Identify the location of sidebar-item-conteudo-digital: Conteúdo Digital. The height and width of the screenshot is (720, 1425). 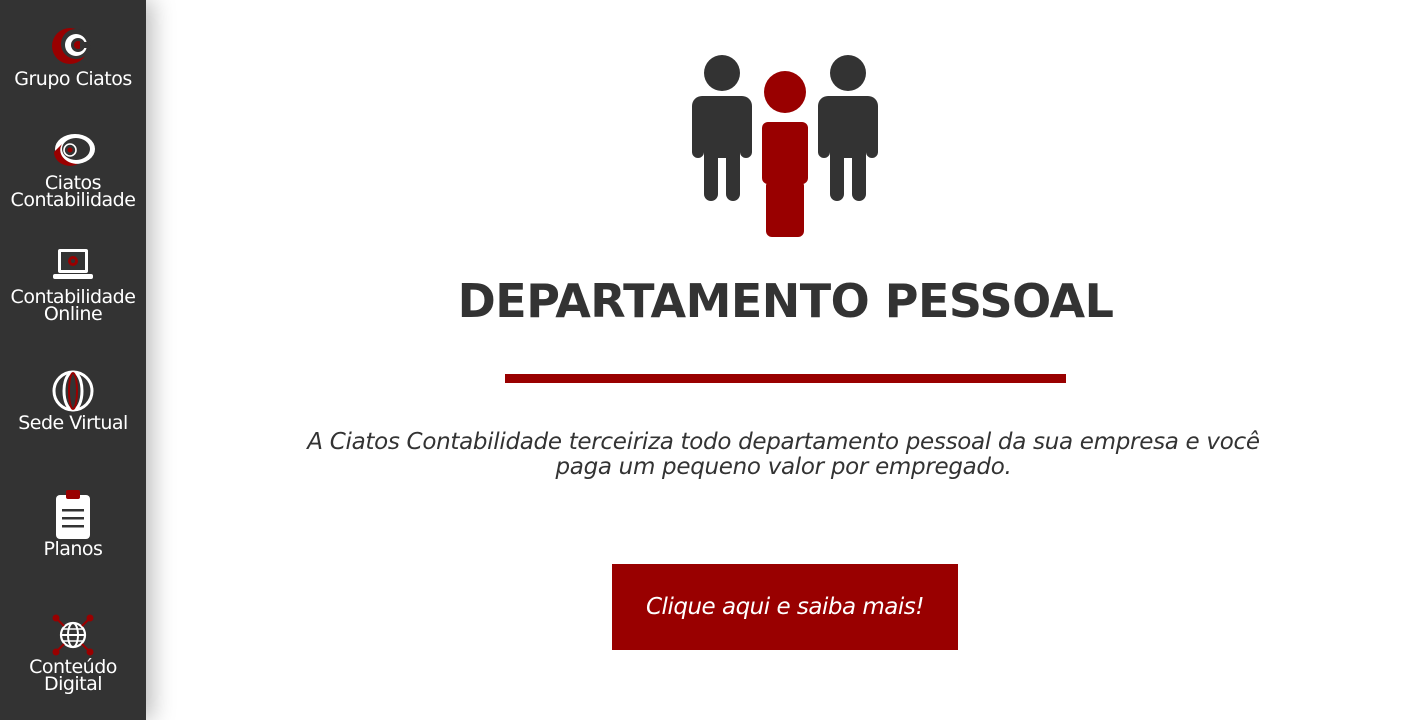
(73, 653).